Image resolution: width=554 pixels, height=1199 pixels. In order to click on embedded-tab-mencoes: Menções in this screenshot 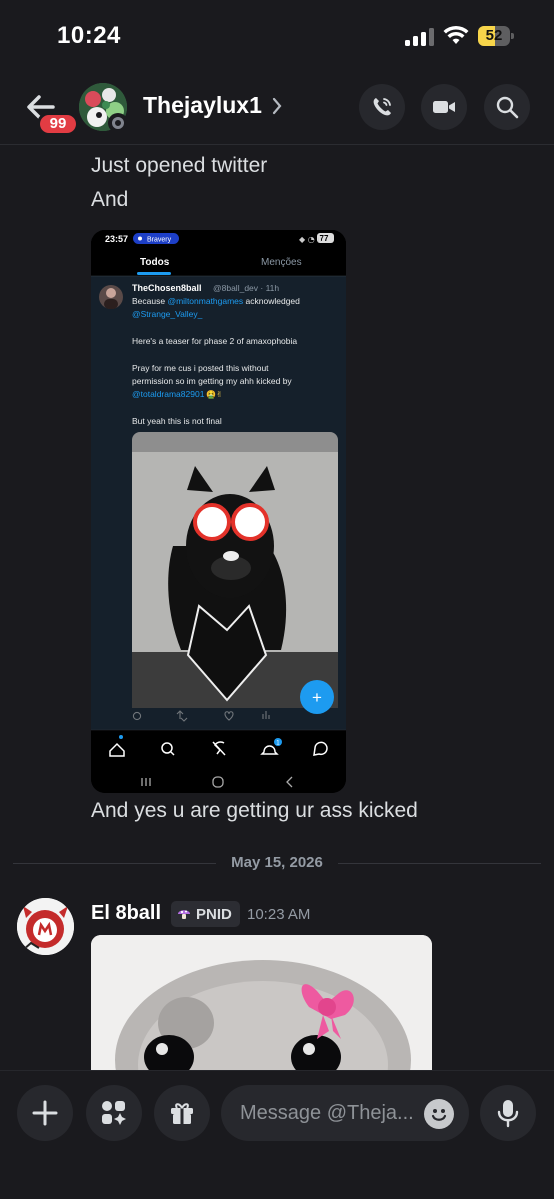, I will do `click(281, 262)`.